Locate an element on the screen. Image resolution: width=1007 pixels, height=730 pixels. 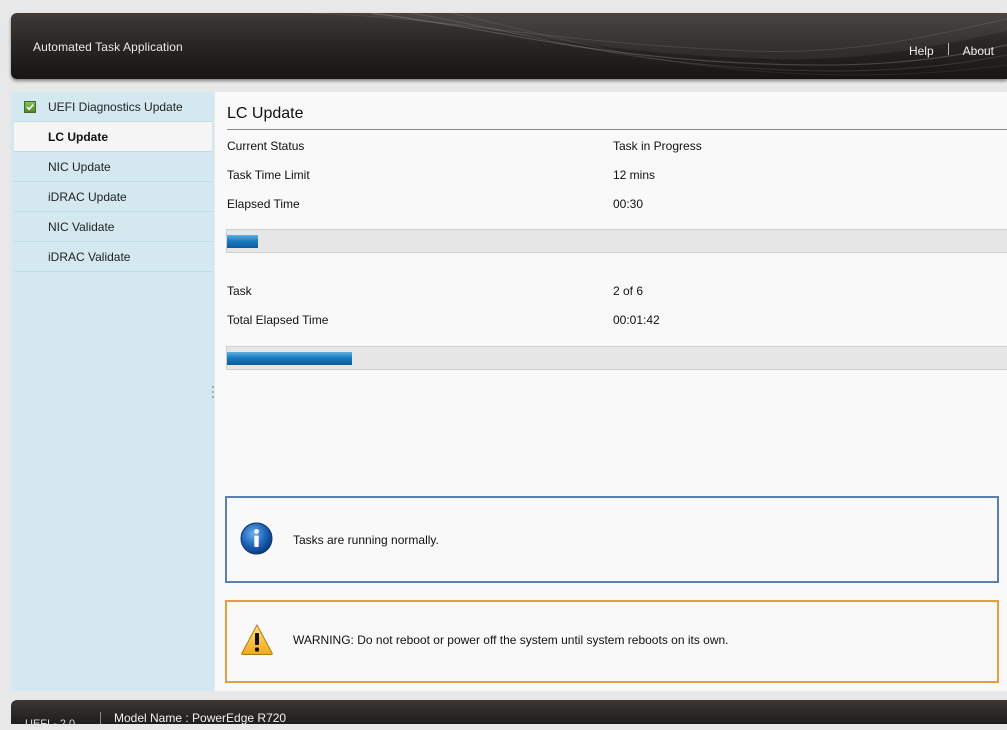
title-divider is located at coordinates (617, 129).